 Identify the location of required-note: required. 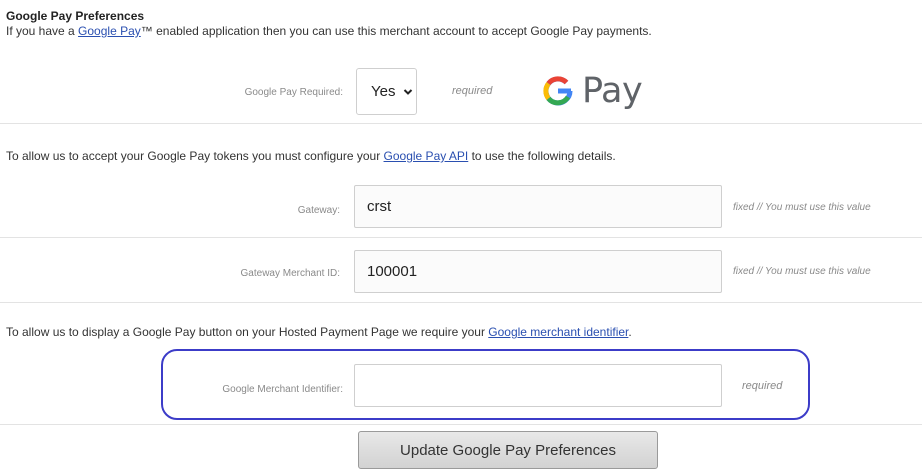
(472, 91).